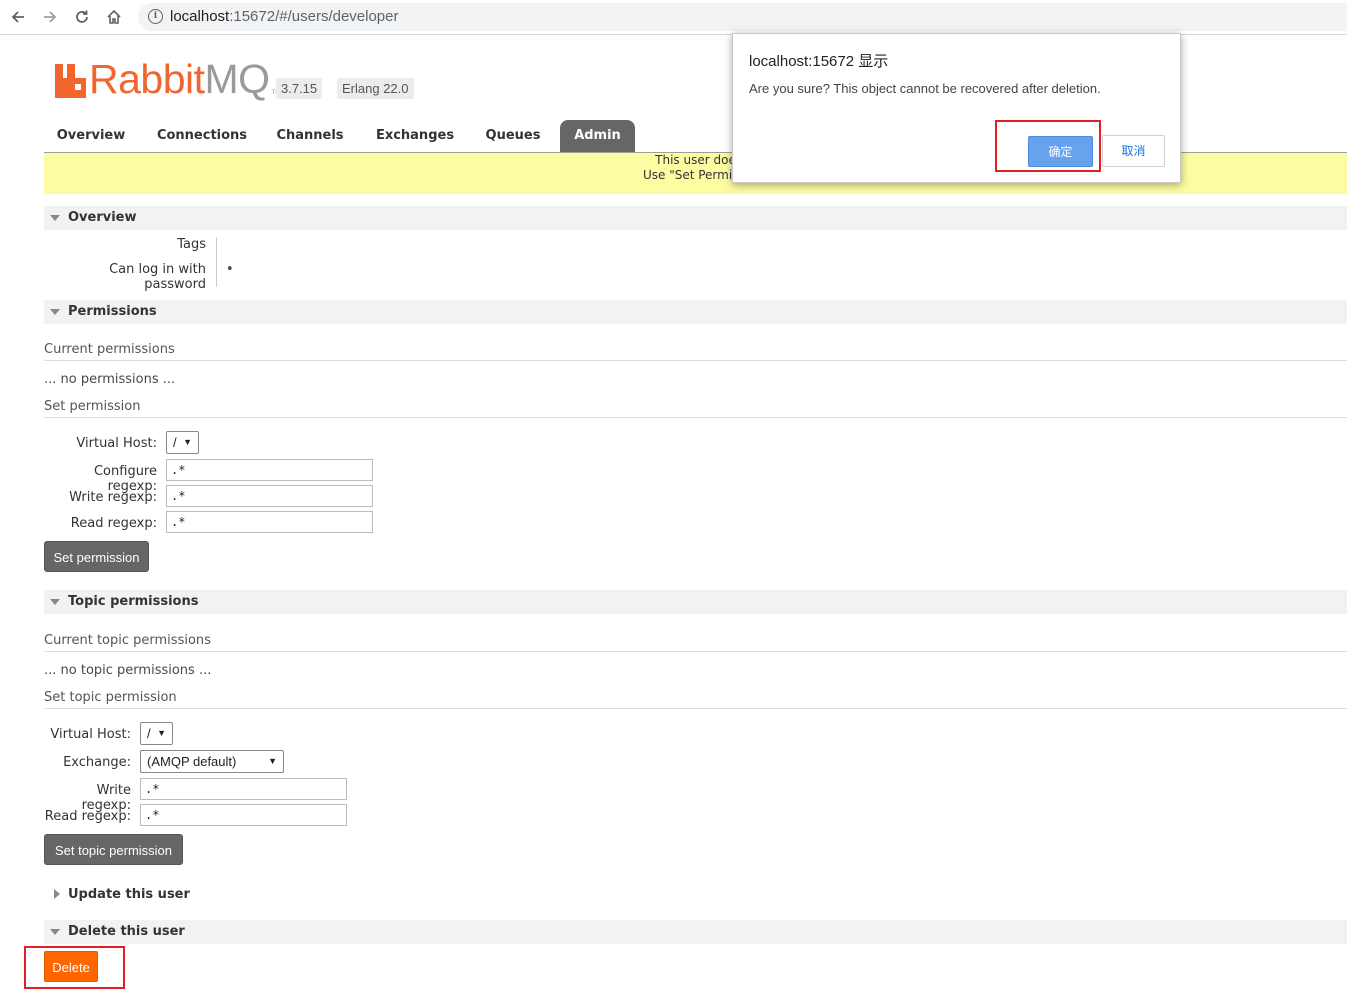  Describe the element at coordinates (129, 894) in the screenshot. I see `section-update-user-title: Update this user` at that location.